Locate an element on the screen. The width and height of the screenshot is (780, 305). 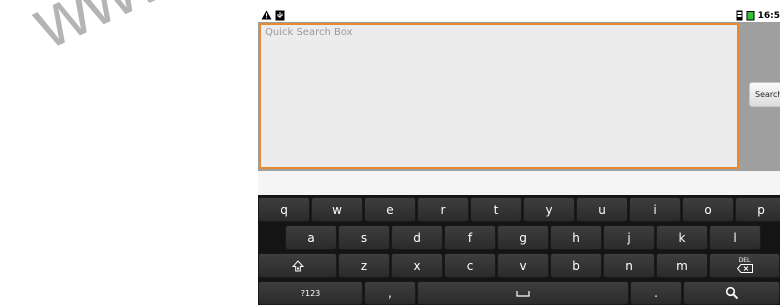
key-e: e is located at coordinates (390, 209).